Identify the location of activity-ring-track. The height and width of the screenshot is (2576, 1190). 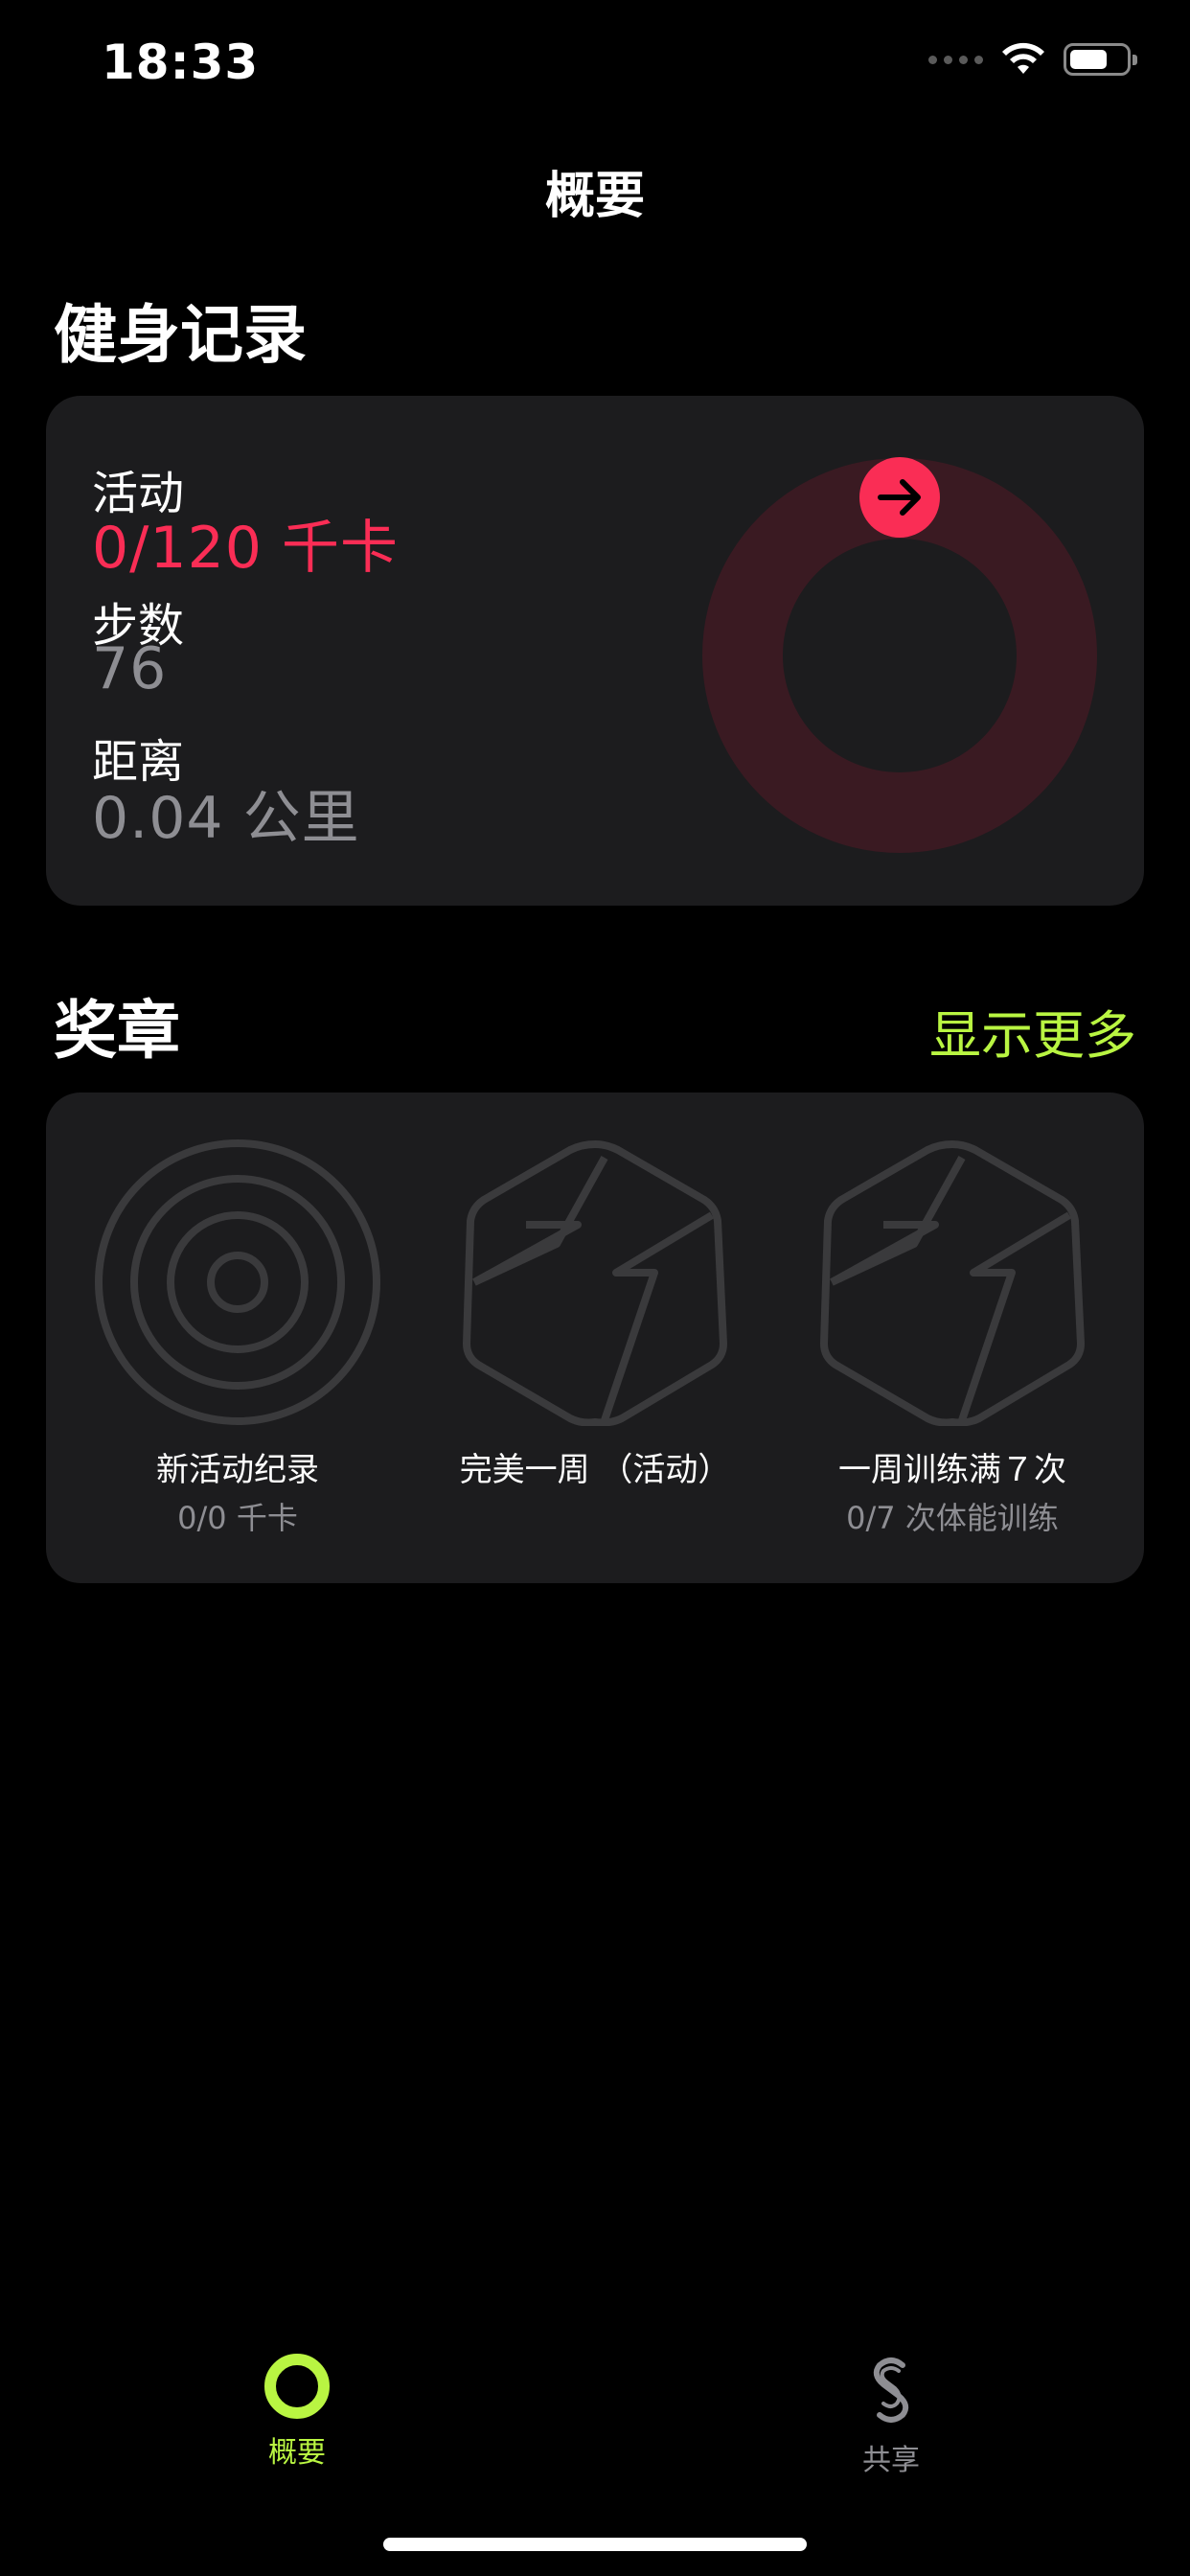
(900, 655).